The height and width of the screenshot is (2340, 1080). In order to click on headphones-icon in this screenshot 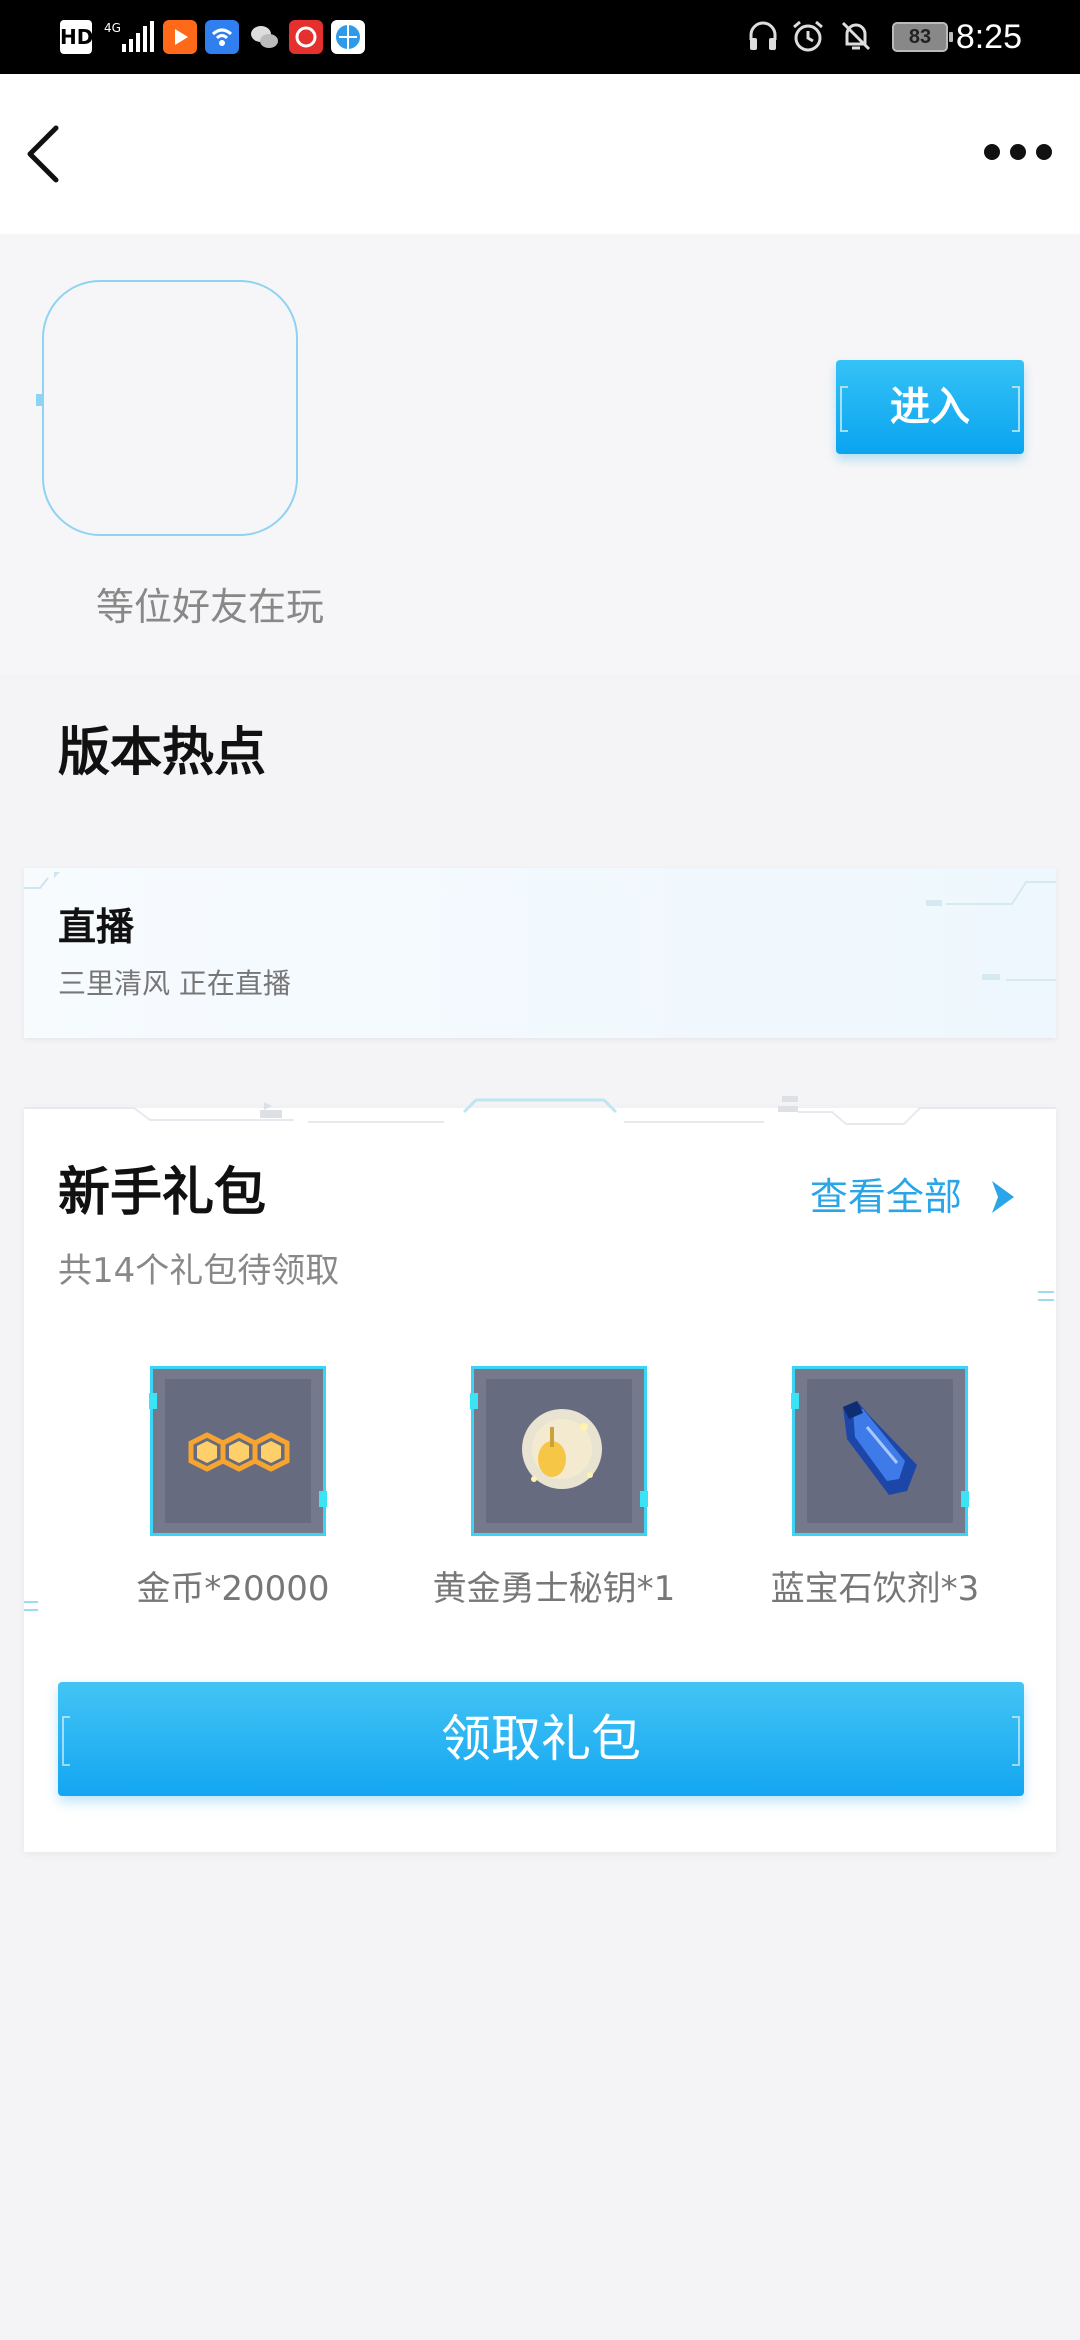, I will do `click(763, 35)`.